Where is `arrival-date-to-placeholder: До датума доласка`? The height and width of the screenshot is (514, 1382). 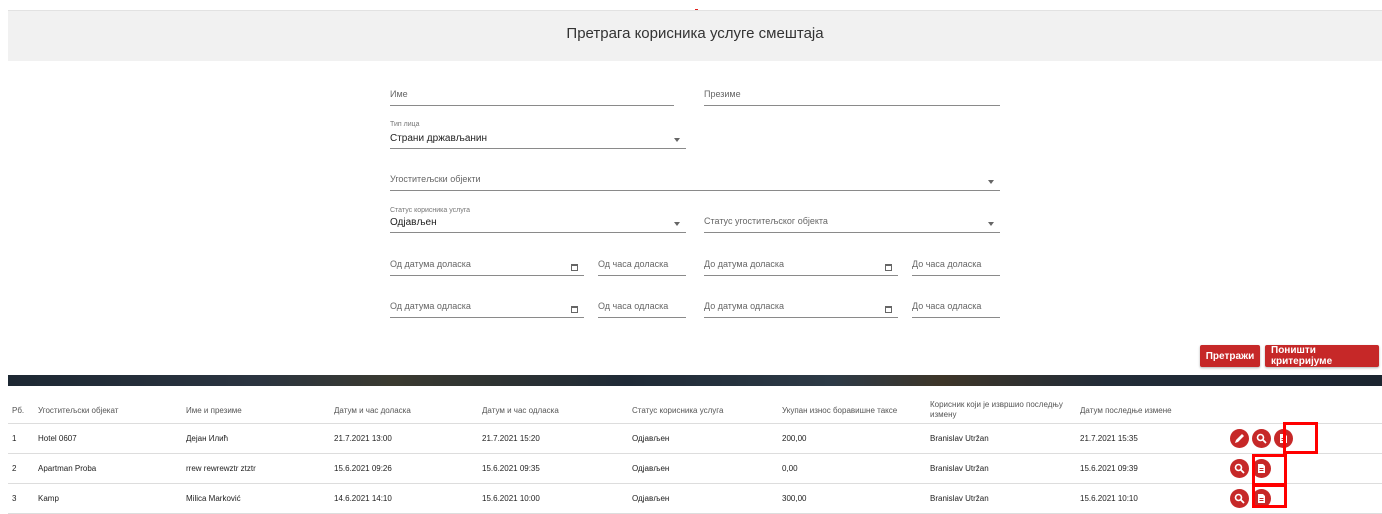 arrival-date-to-placeholder: До датума доласка is located at coordinates (744, 264).